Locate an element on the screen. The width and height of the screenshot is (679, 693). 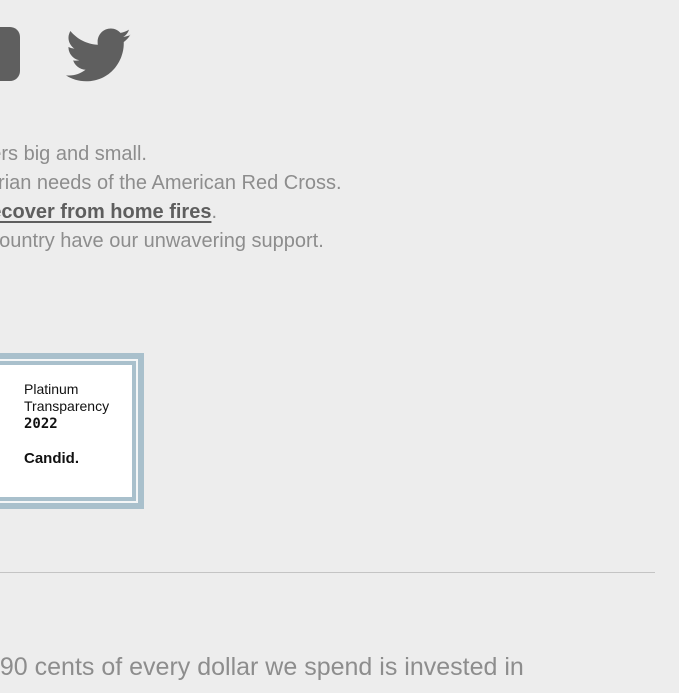
badge-frame: Platinum Transparency 2022 Candid. is located at coordinates (69, 431).